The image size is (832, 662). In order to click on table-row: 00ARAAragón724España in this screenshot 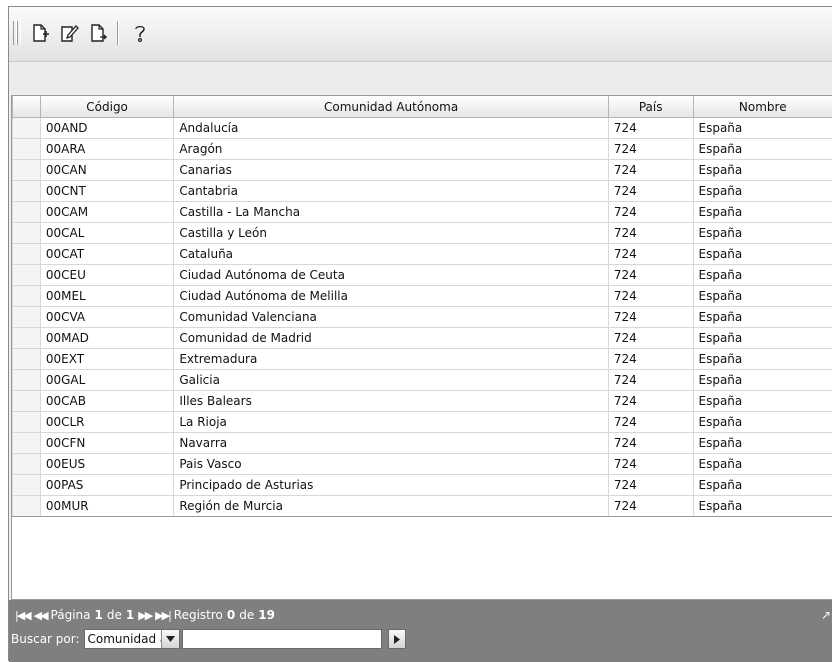, I will do `click(422, 149)`.